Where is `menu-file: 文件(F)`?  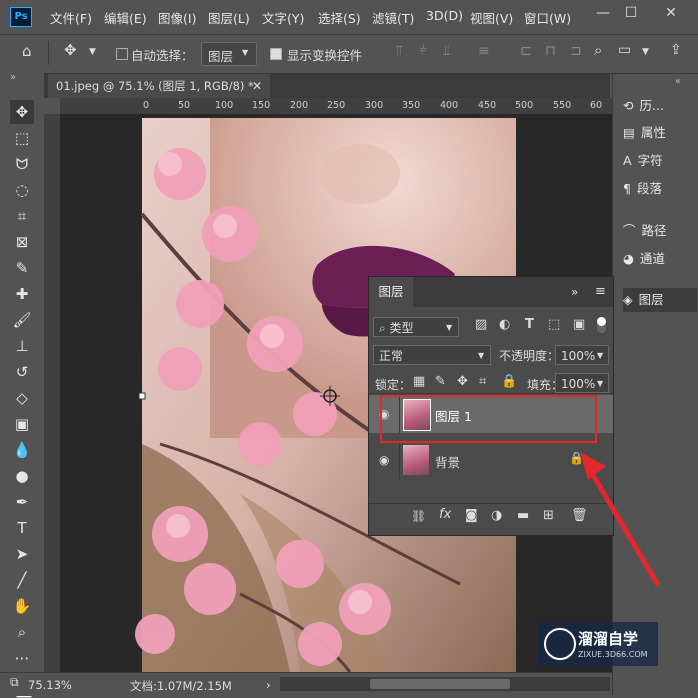
menu-file: 文件(F) is located at coordinates (71, 17).